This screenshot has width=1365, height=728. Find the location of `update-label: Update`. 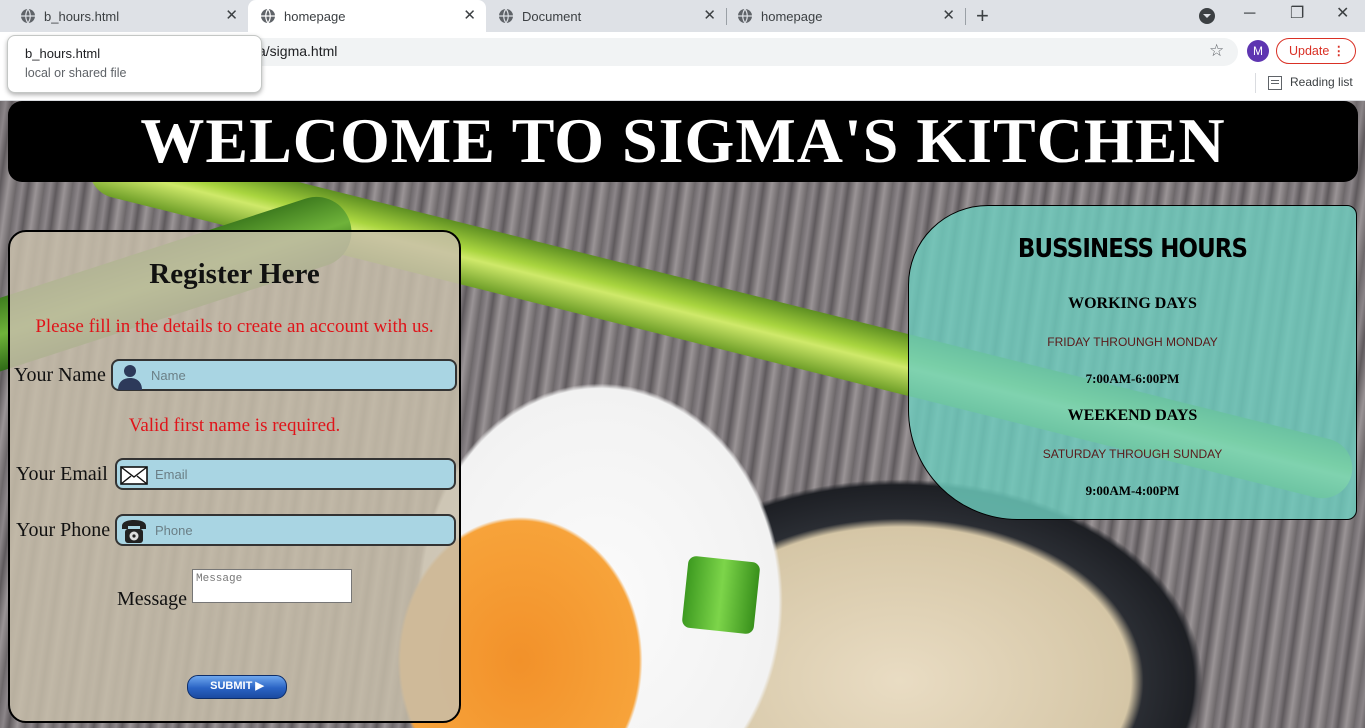

update-label: Update is located at coordinates (1309, 51).